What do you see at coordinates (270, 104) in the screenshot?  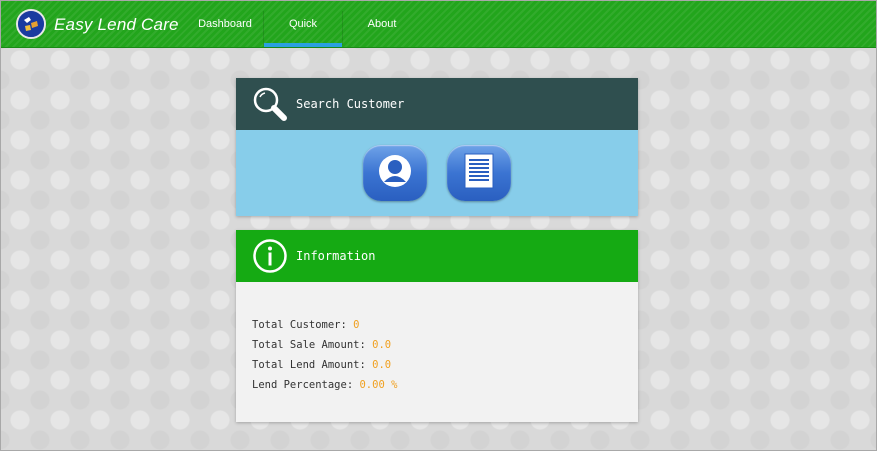 I see `magnifier-icon` at bounding box center [270, 104].